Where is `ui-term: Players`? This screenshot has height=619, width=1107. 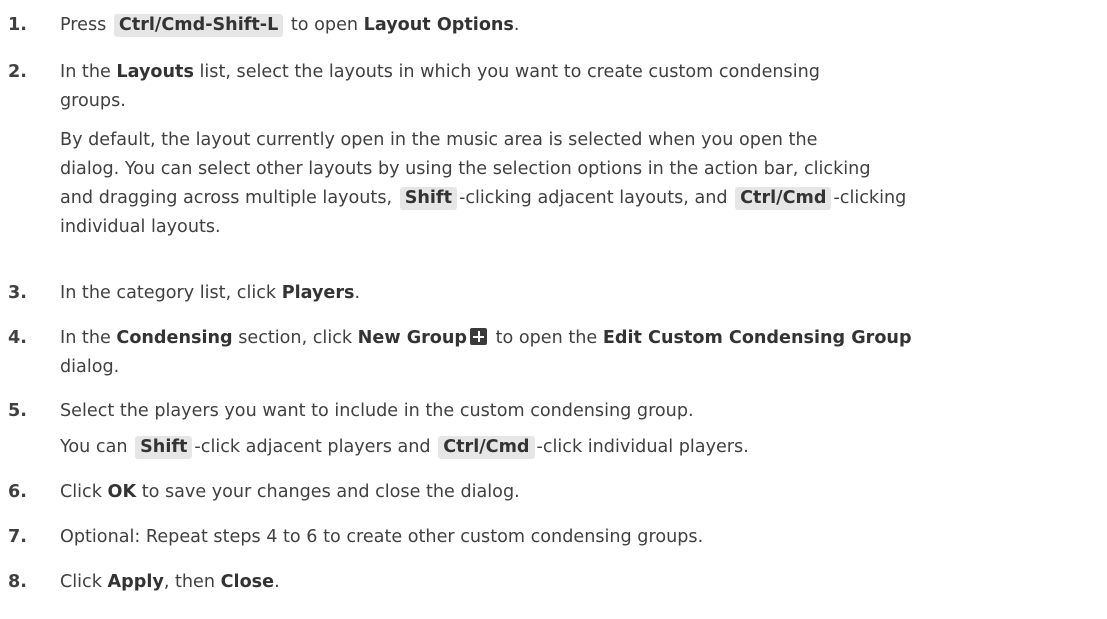
ui-term: Players is located at coordinates (318, 293).